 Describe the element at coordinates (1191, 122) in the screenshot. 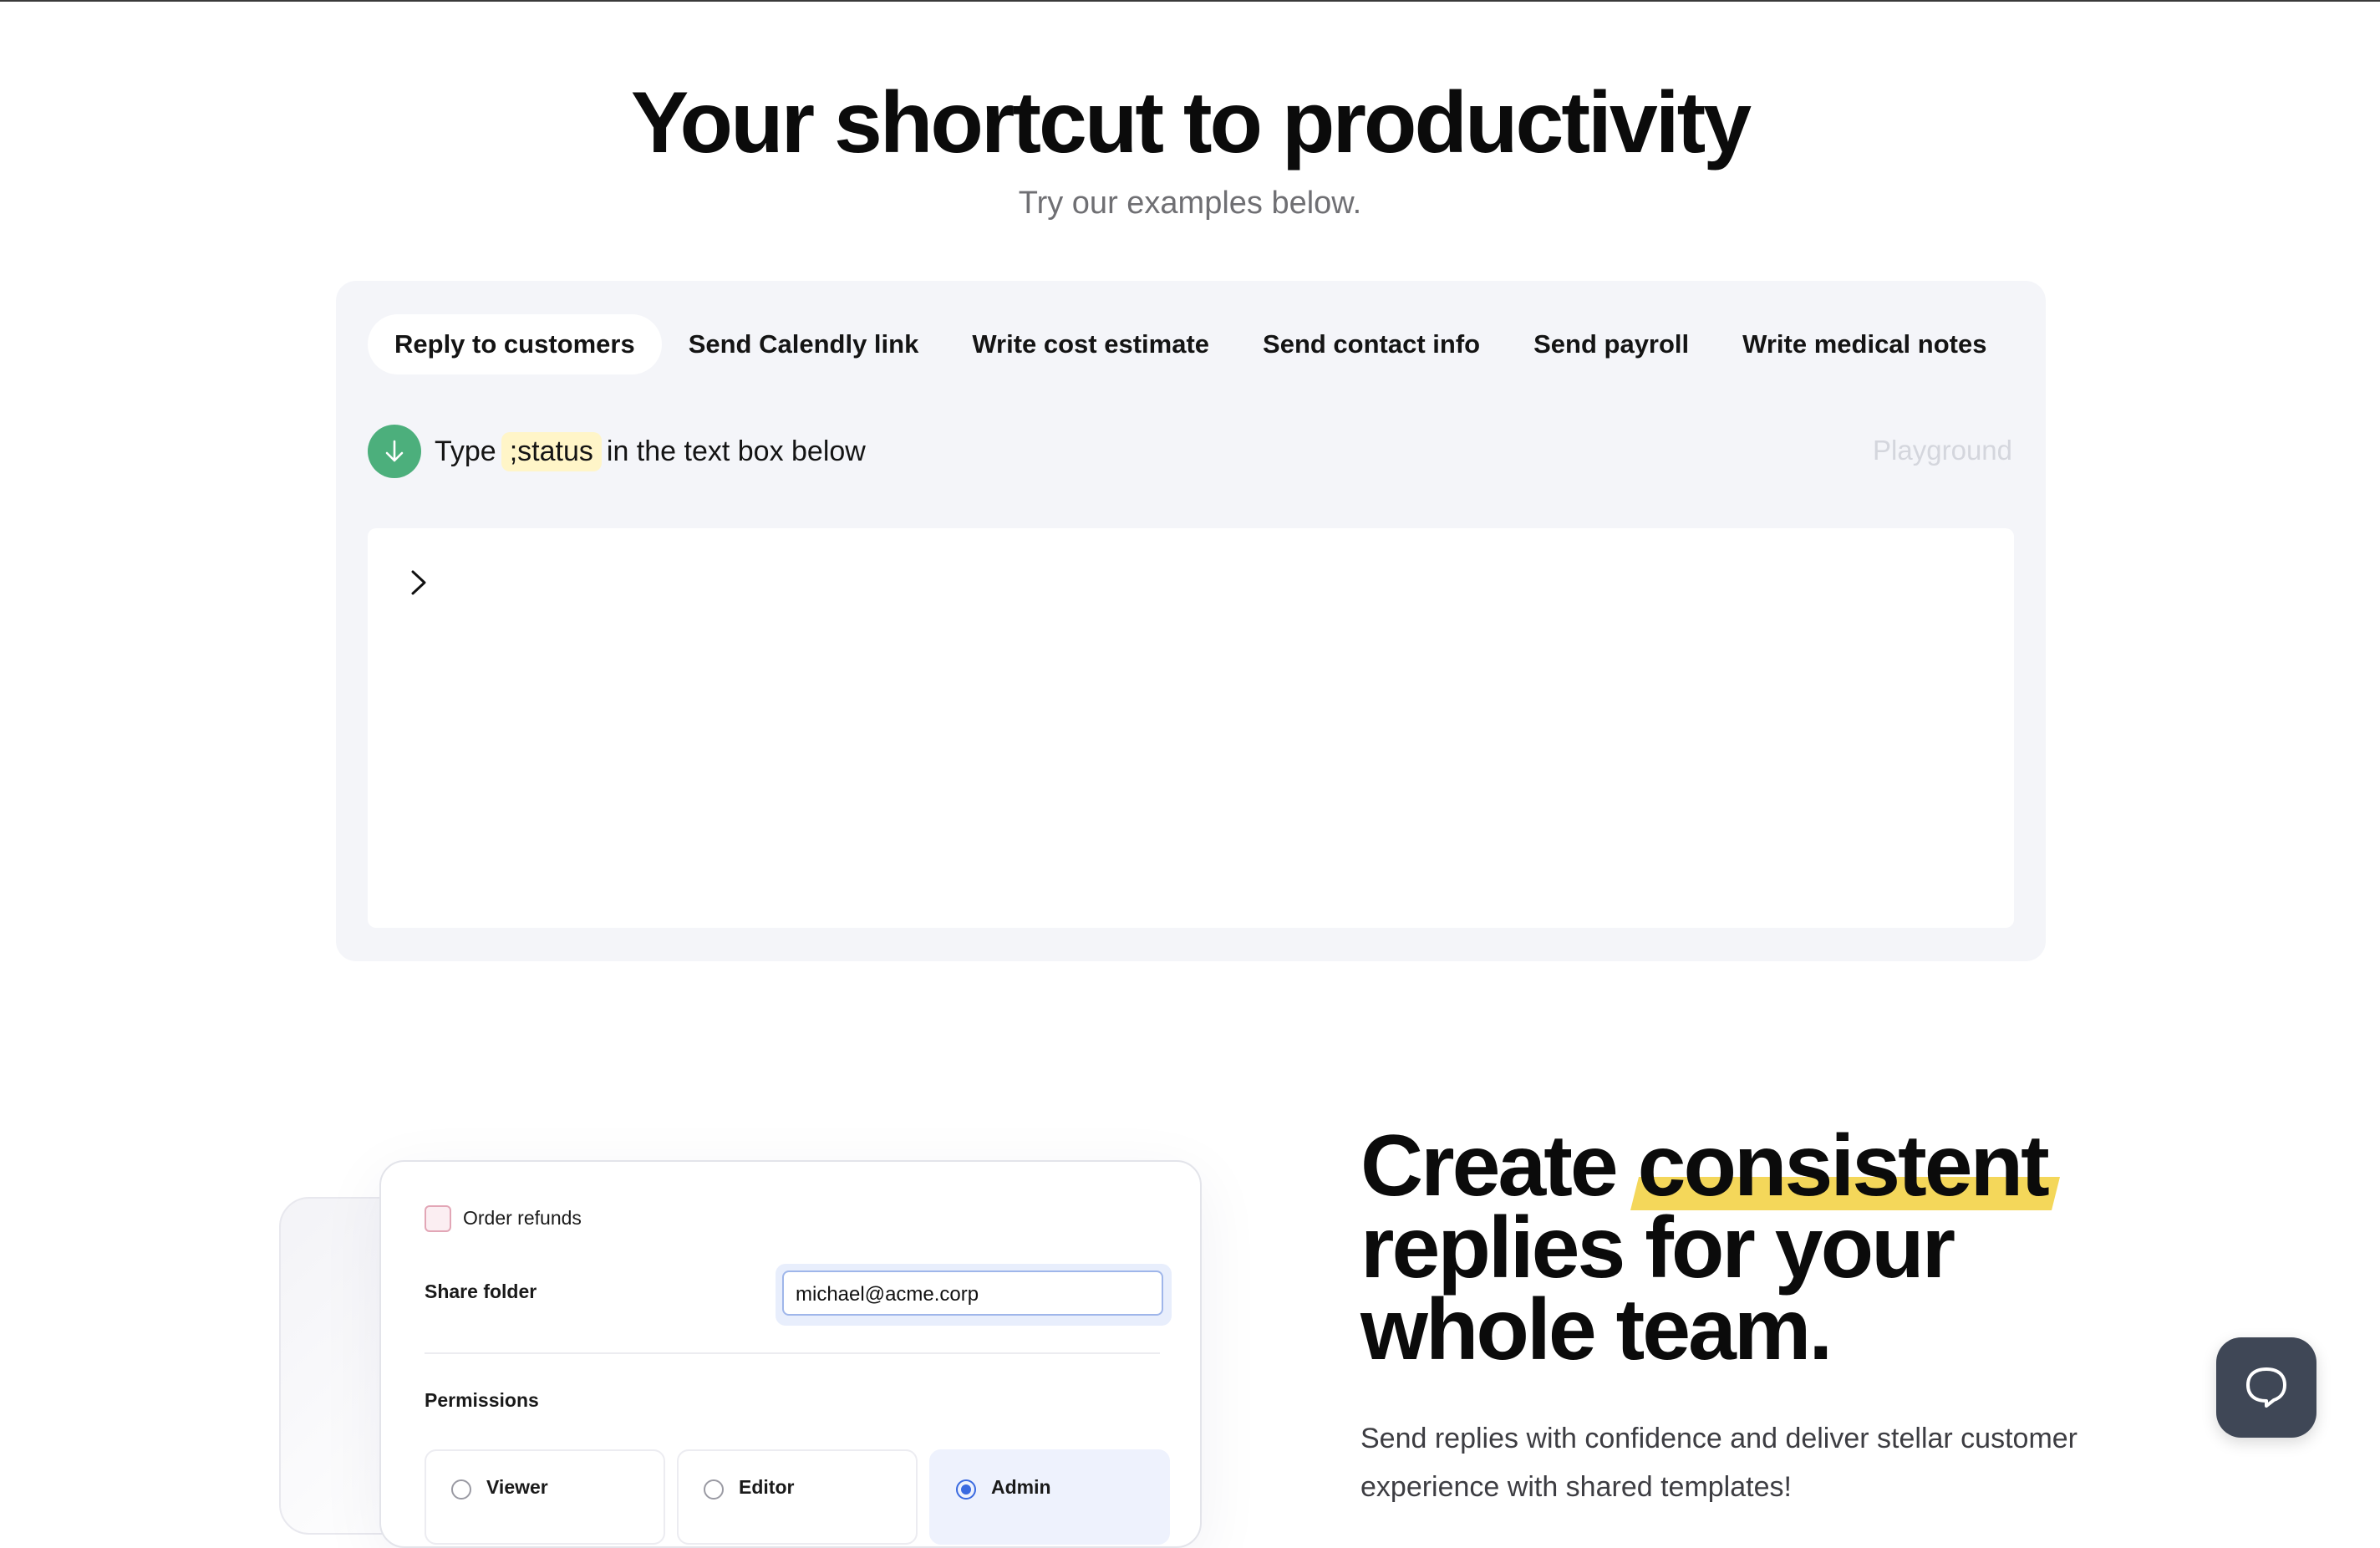

I see `hero-title: Your shortcut to productivity` at that location.